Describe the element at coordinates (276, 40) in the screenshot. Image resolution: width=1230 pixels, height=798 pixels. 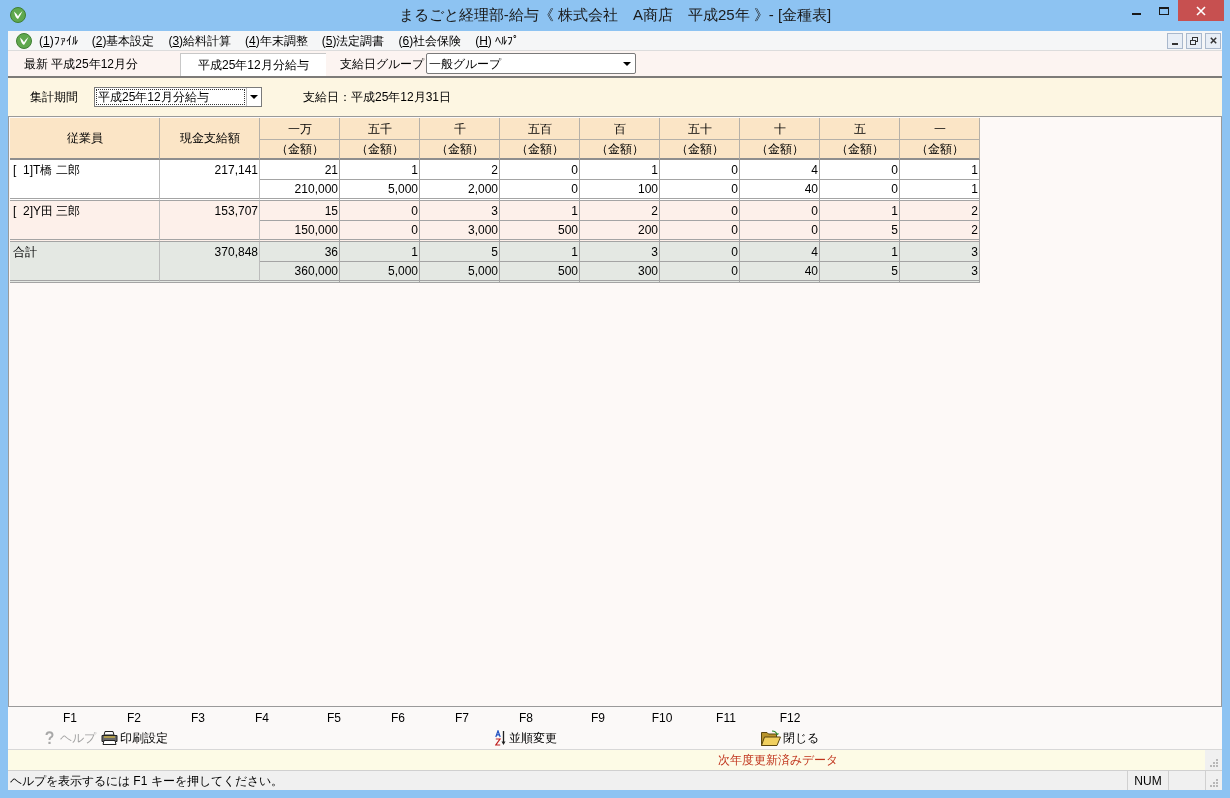
I see `menu-item: (4)年末調整` at that location.